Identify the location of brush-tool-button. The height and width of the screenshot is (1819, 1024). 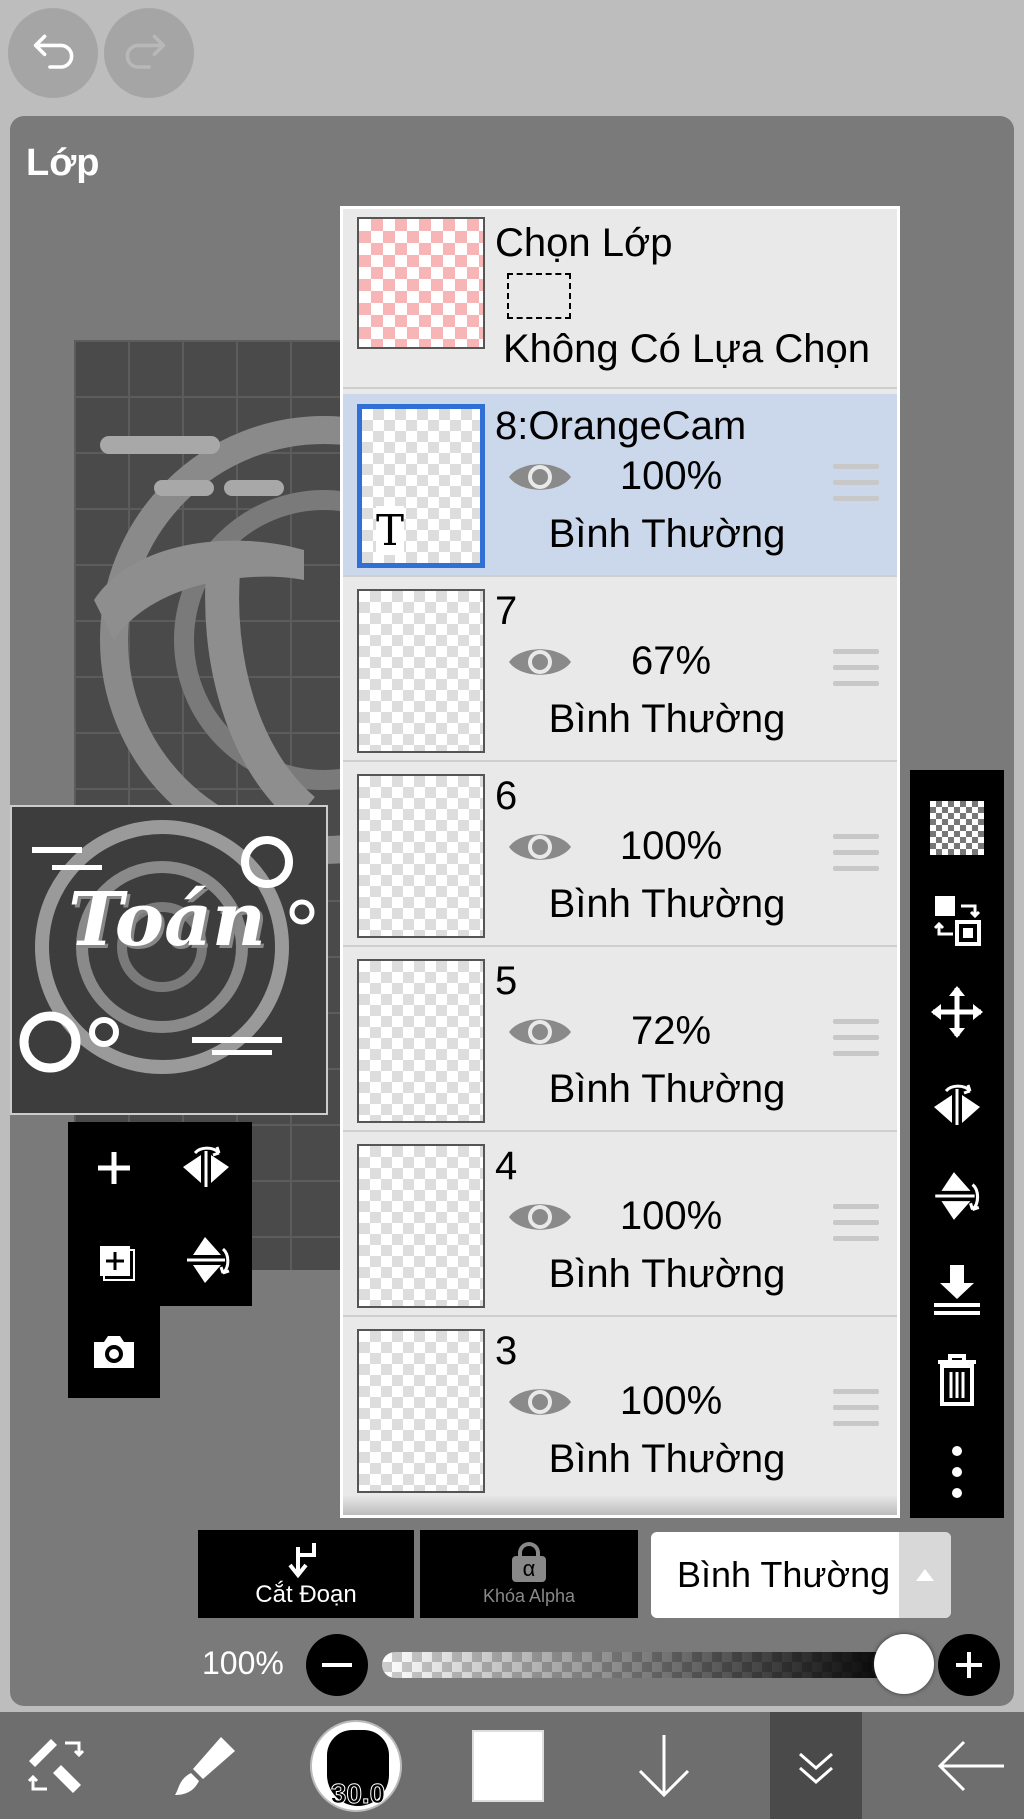
(206, 1765).